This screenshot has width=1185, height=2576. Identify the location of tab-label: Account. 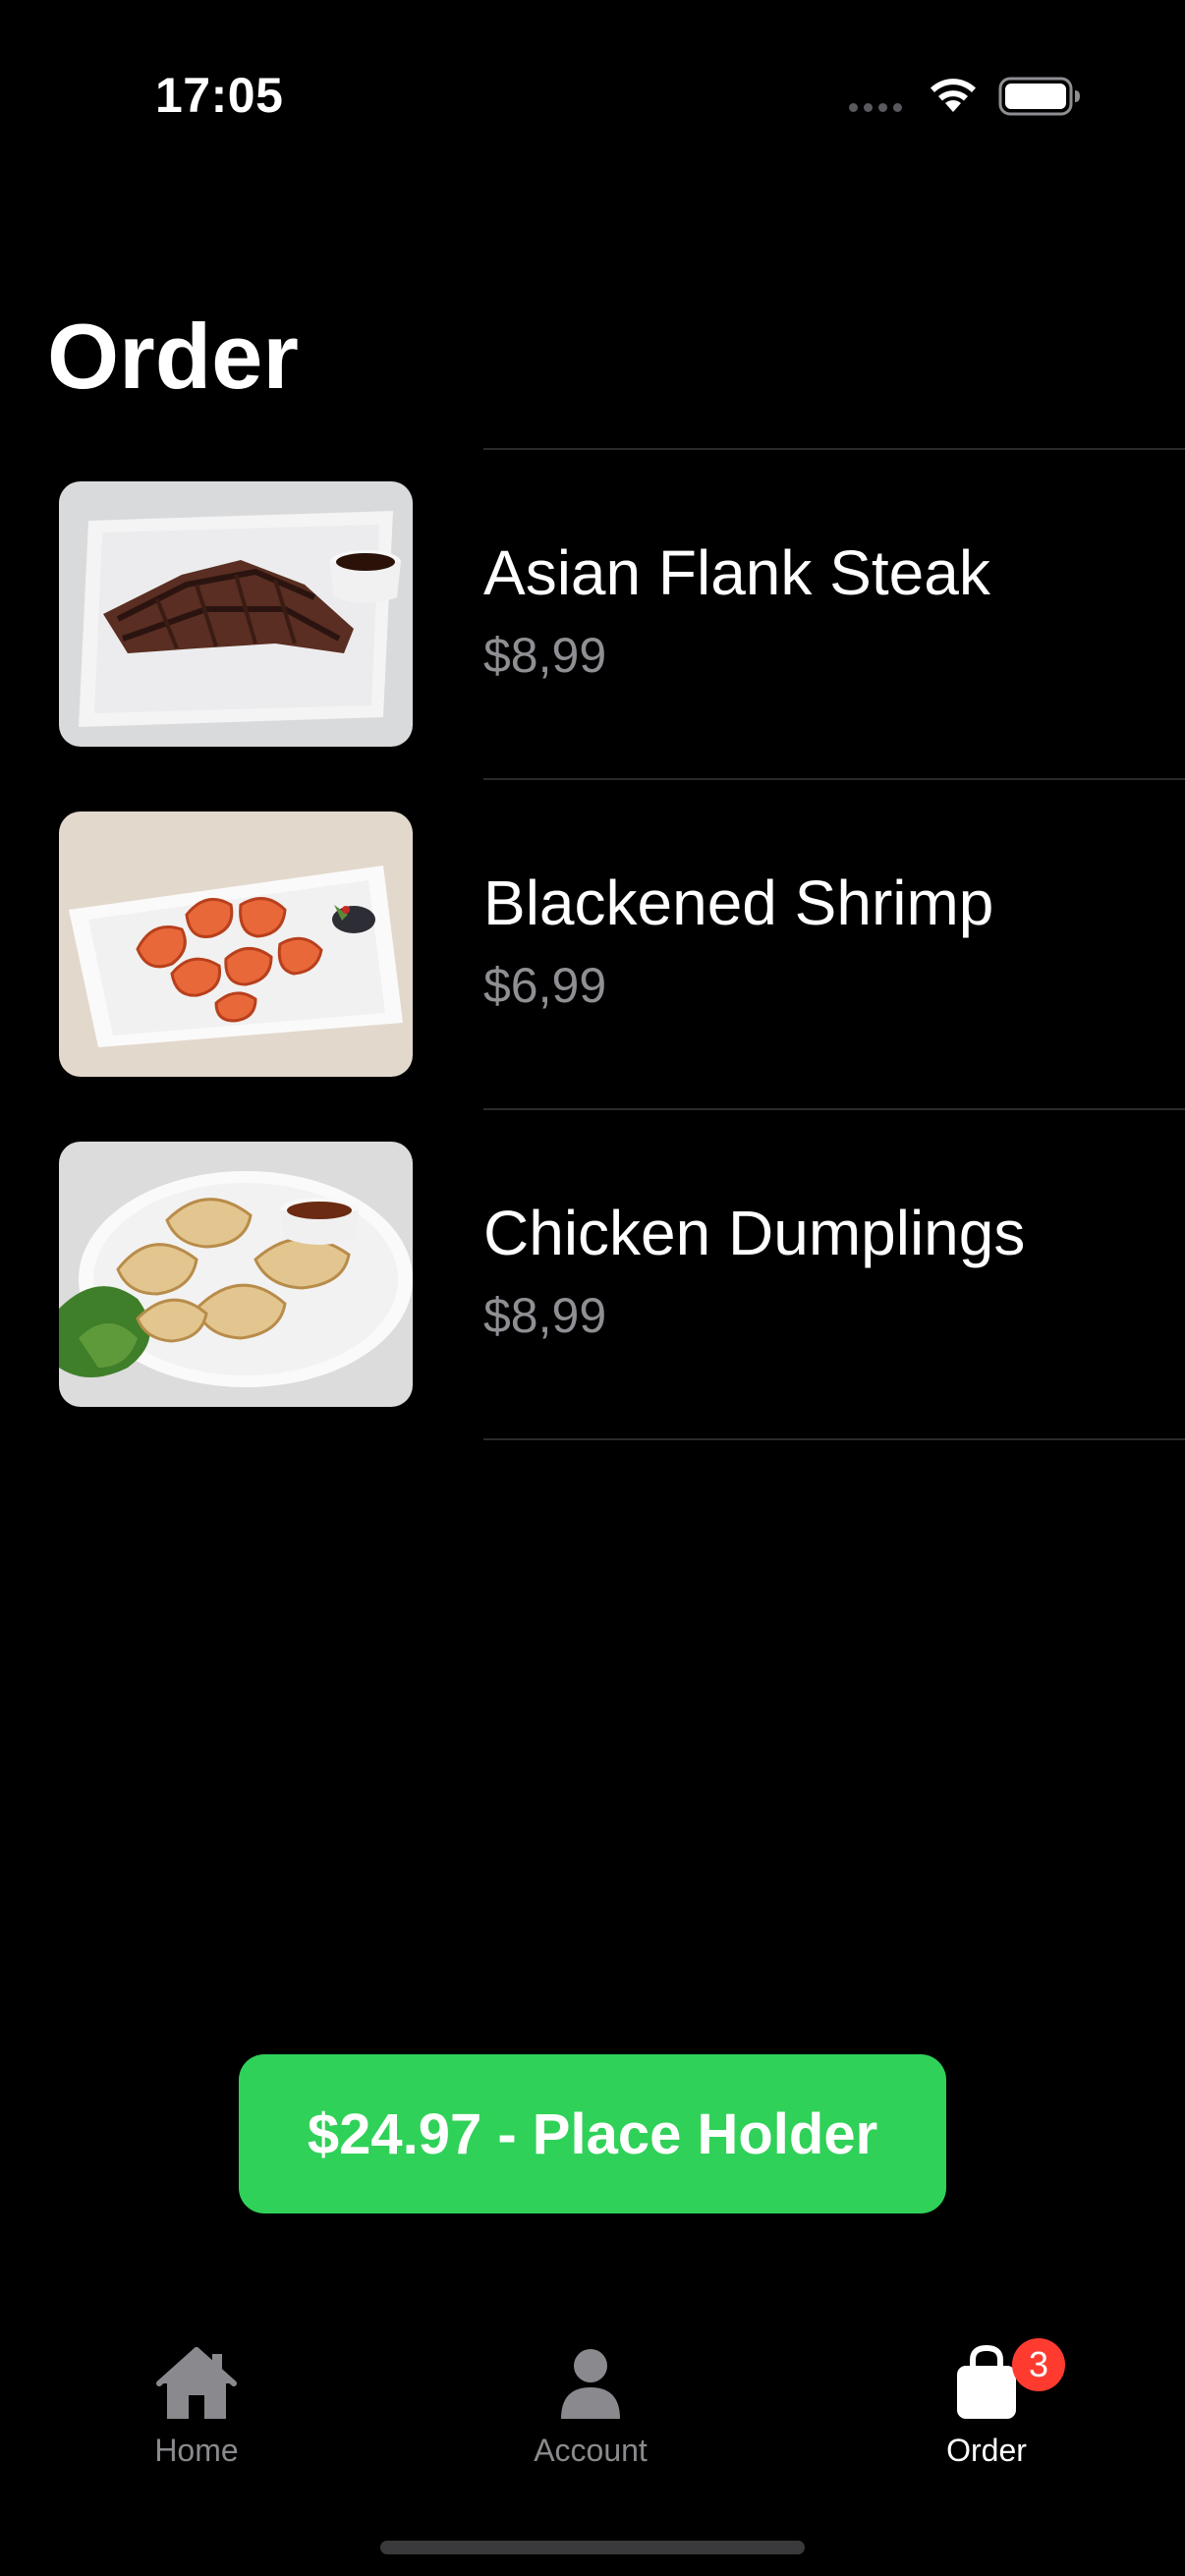
(591, 2450).